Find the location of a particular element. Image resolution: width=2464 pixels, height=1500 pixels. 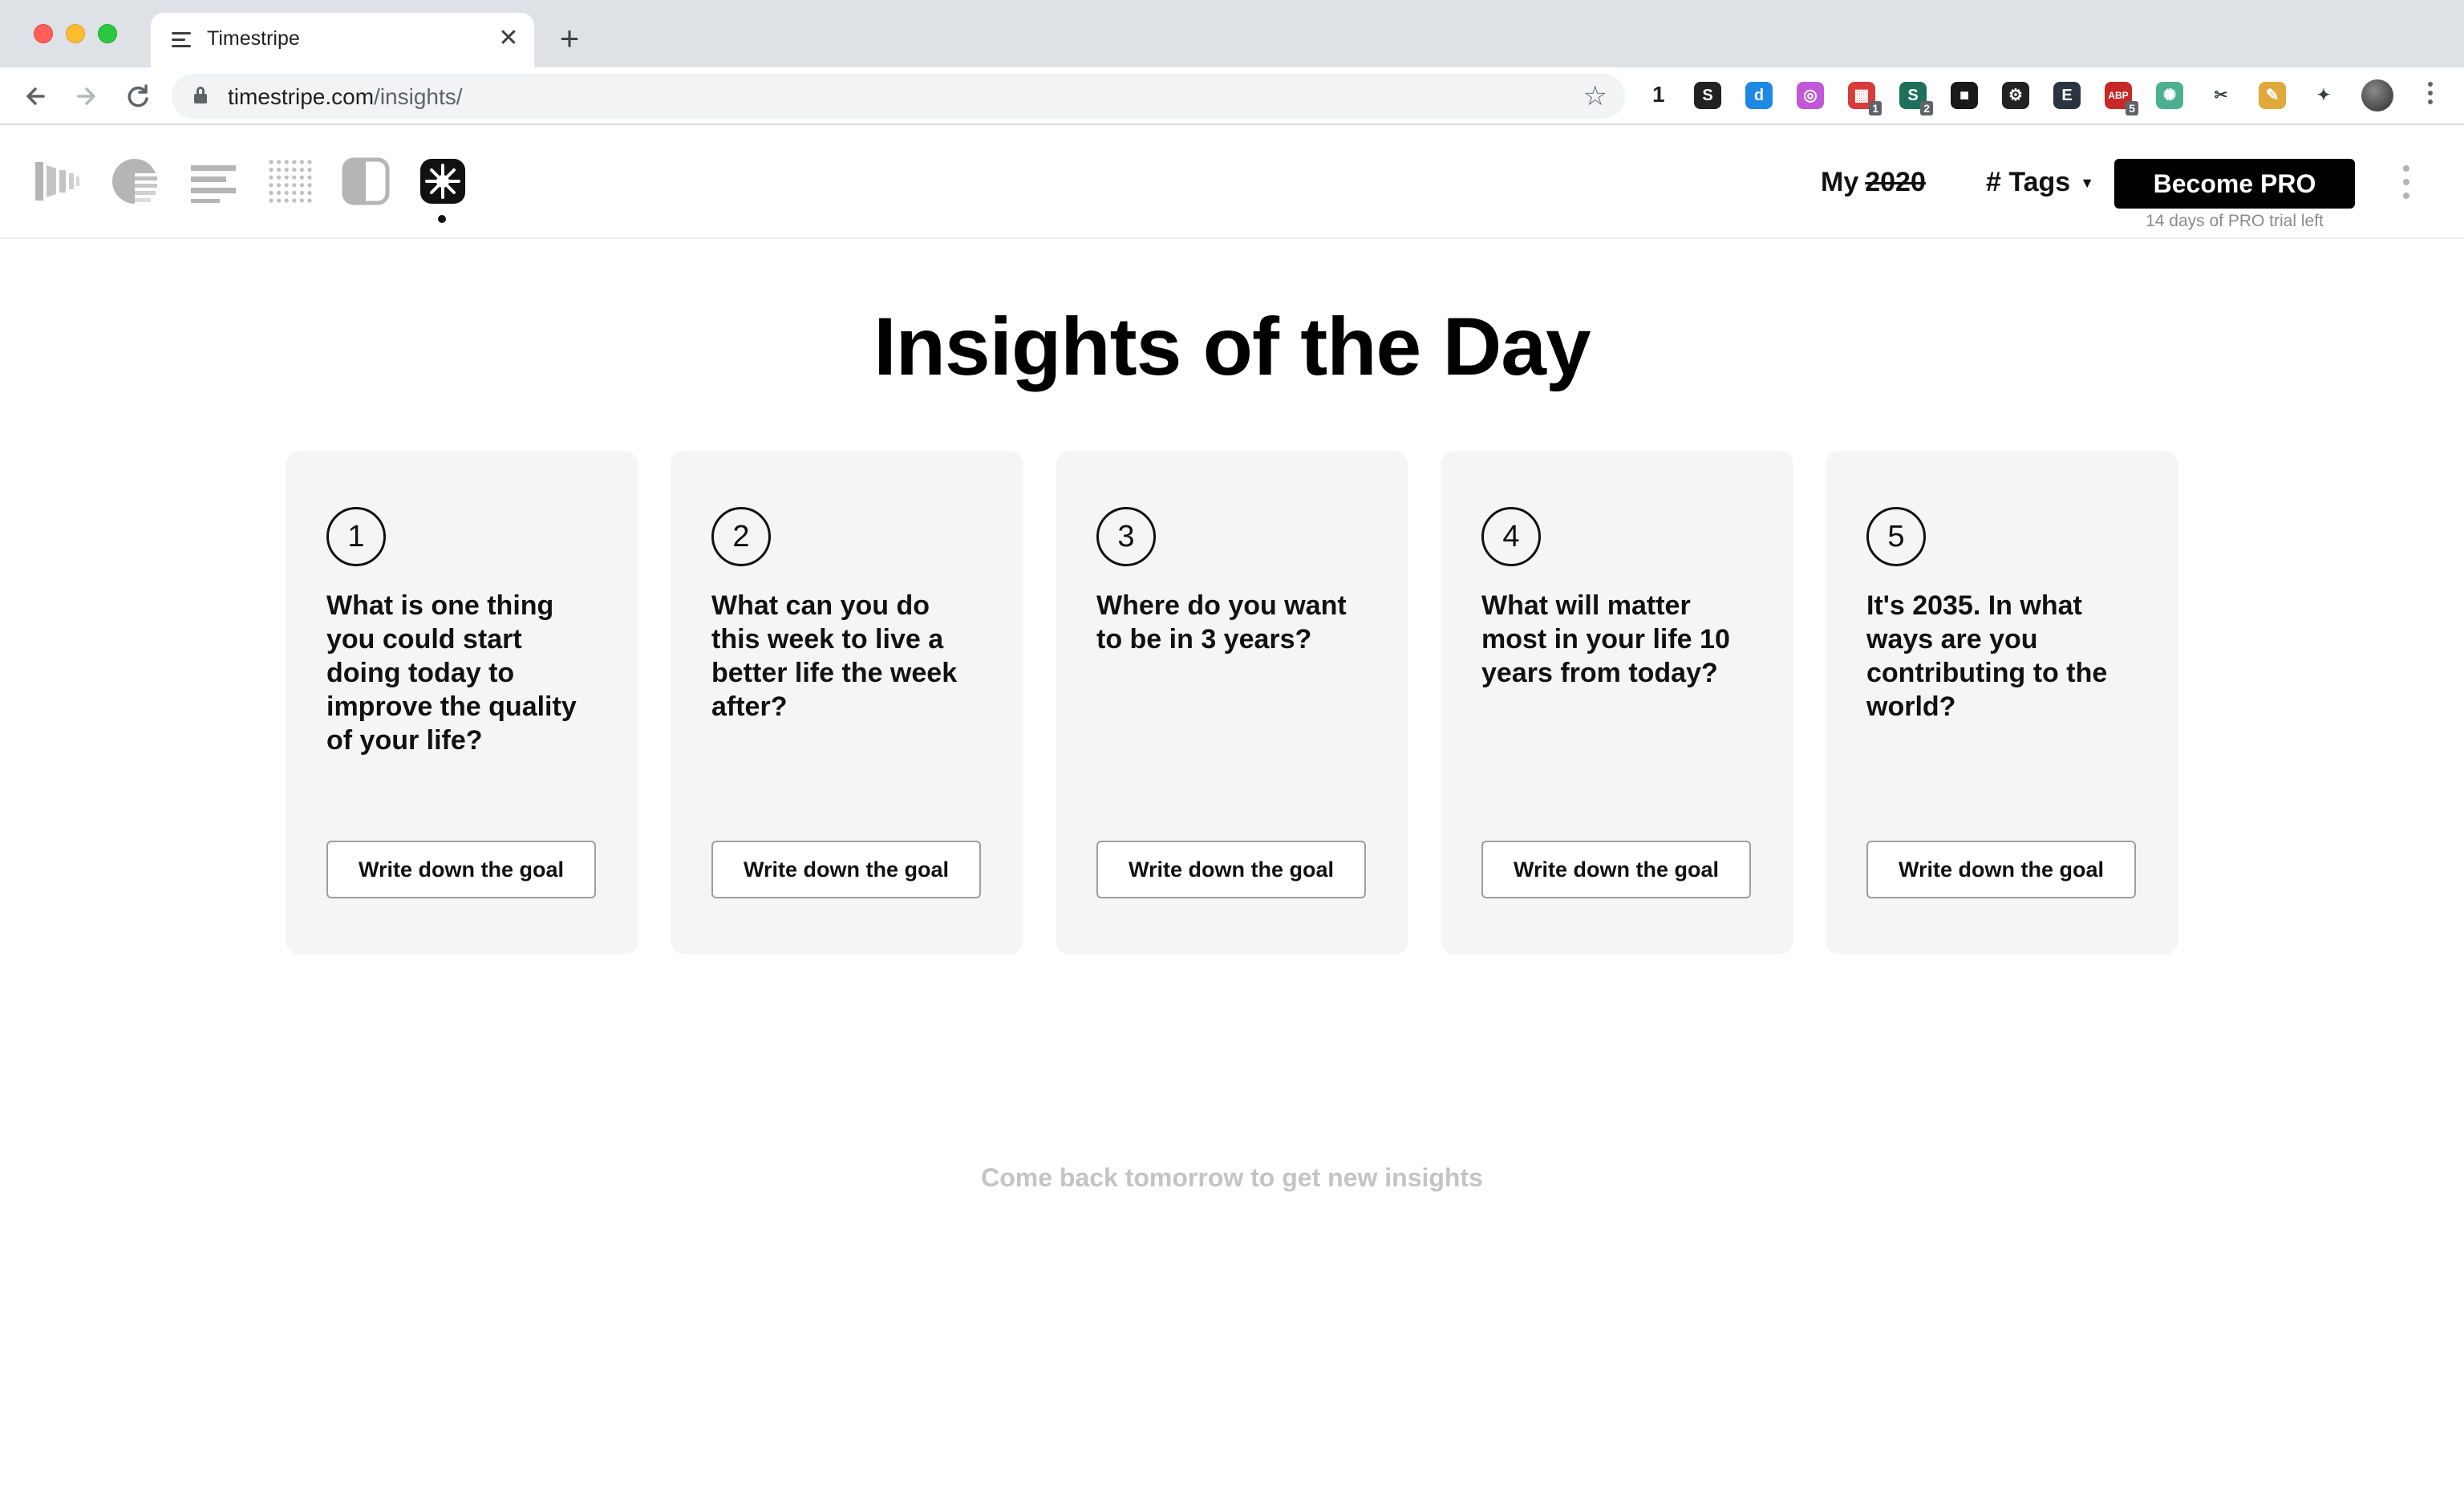

become-pro-button: Become PRO is located at coordinates (2234, 184).